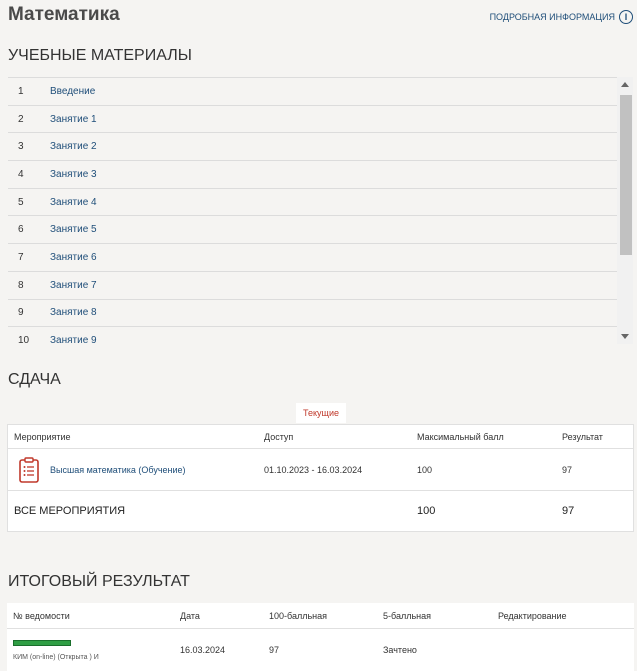  I want to click on date-cell: 16.03.2024, so click(203, 650).